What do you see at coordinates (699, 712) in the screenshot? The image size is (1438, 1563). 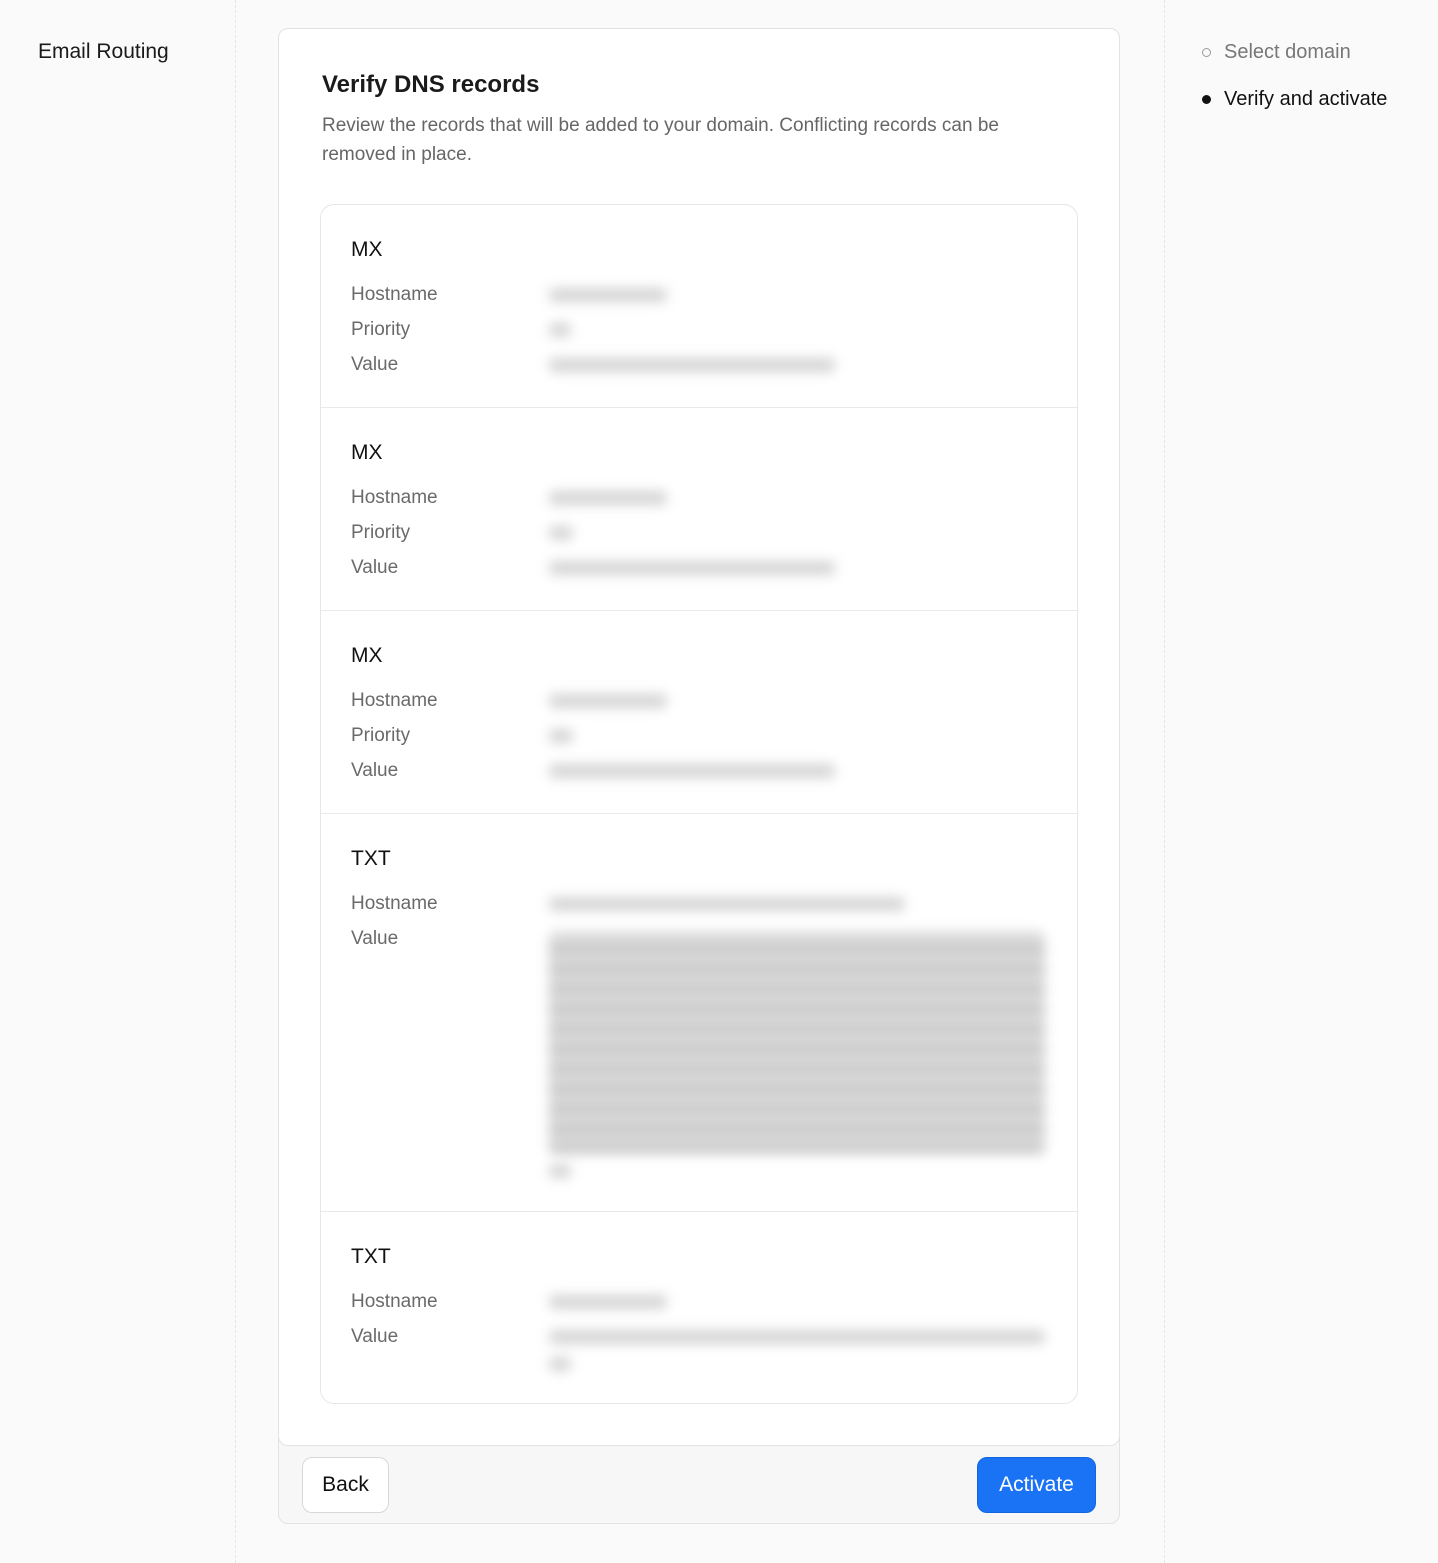 I see `dns-record-mx-3: MX Hostname Priority Value` at bounding box center [699, 712].